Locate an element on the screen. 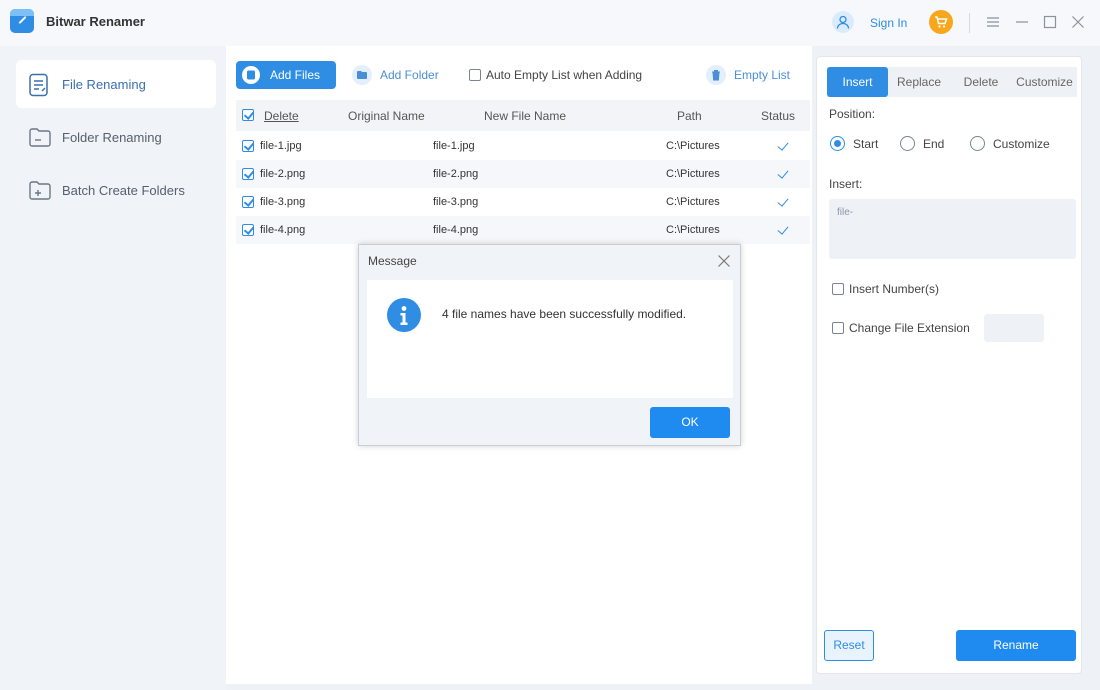 The image size is (1100, 690). position-end-radio is located at coordinates (907, 143).